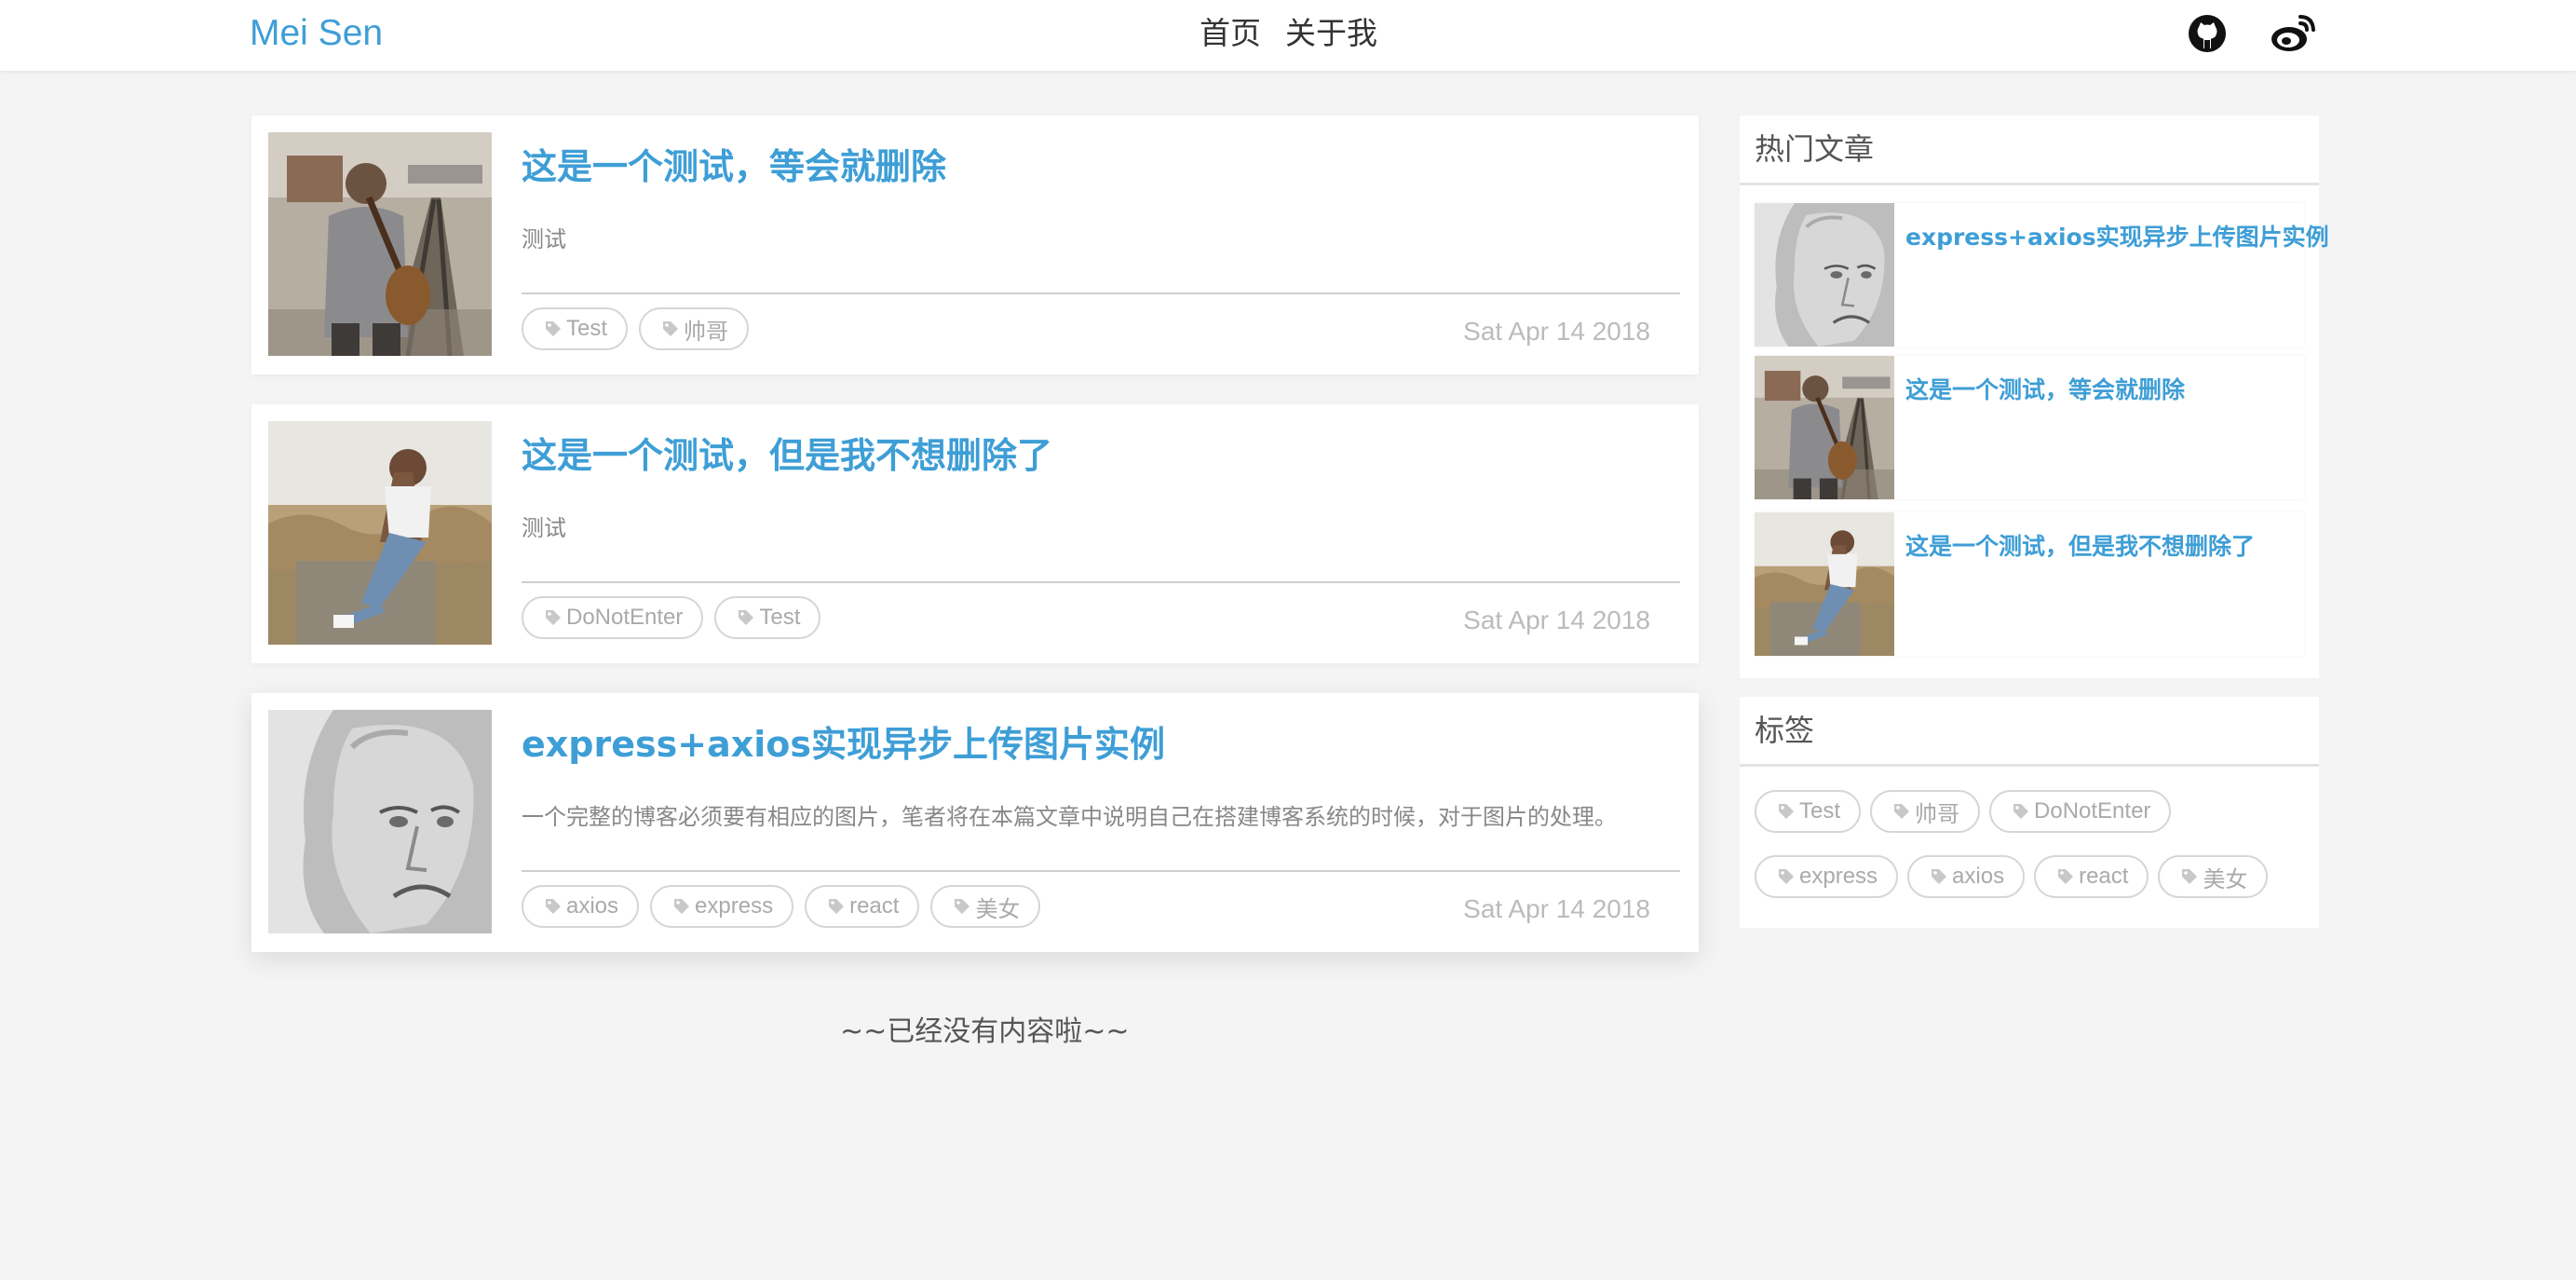 This screenshot has width=2576, height=1280. Describe the element at coordinates (636, 328) in the screenshot. I see `article-tags: Test 帅哥` at that location.